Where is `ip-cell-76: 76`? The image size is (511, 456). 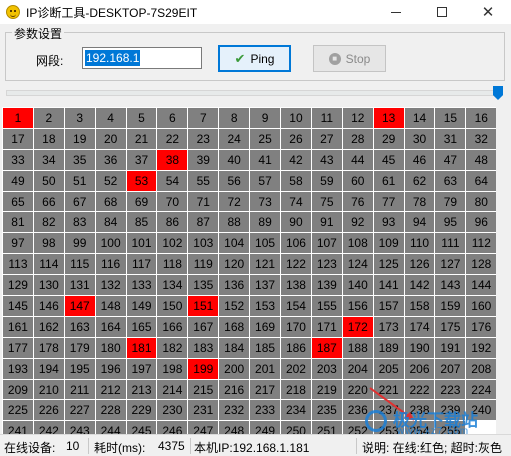 ip-cell-76: 76 is located at coordinates (357, 201).